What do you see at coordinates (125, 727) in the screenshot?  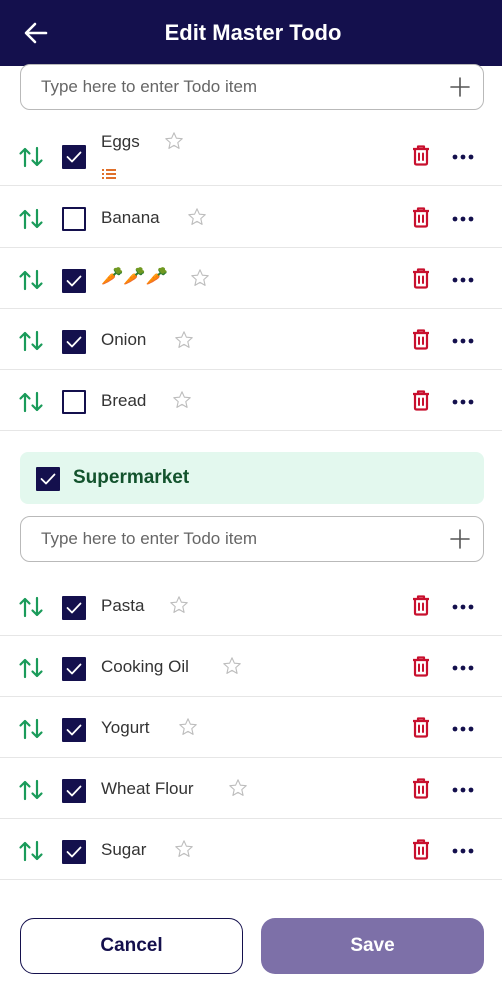 I see `item-label: Yogurt` at bounding box center [125, 727].